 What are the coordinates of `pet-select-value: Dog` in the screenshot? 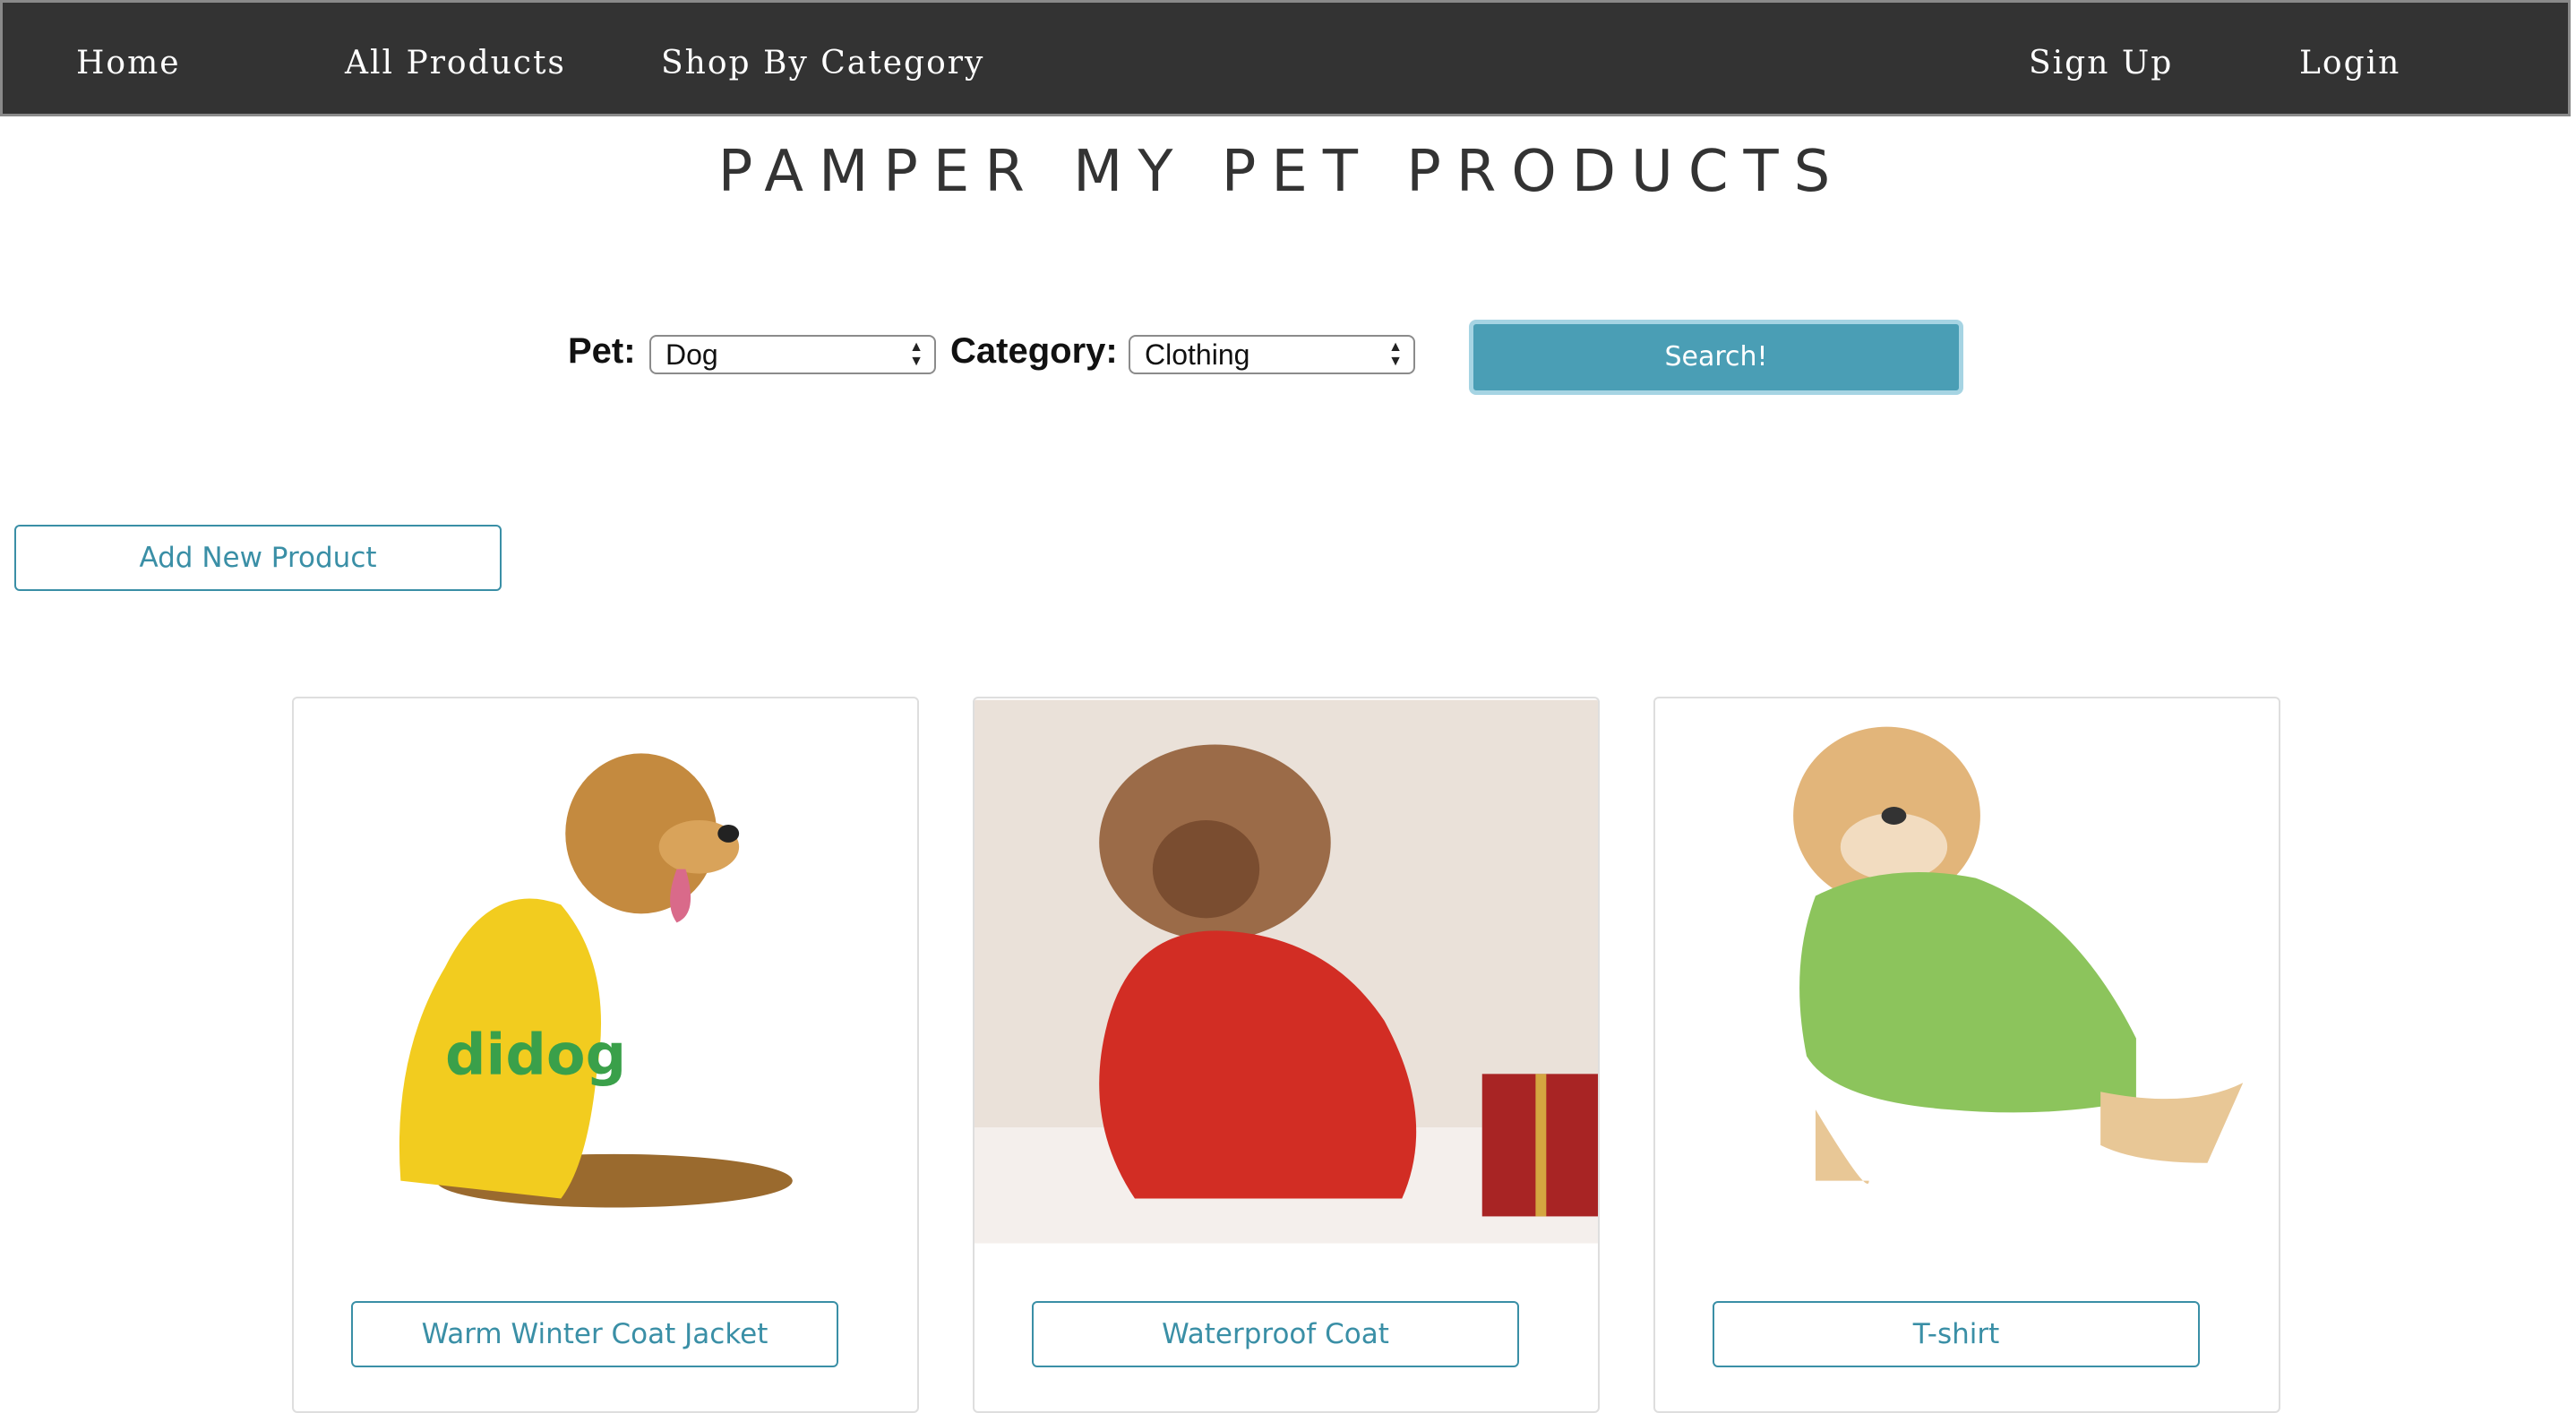 It's located at (691, 354).